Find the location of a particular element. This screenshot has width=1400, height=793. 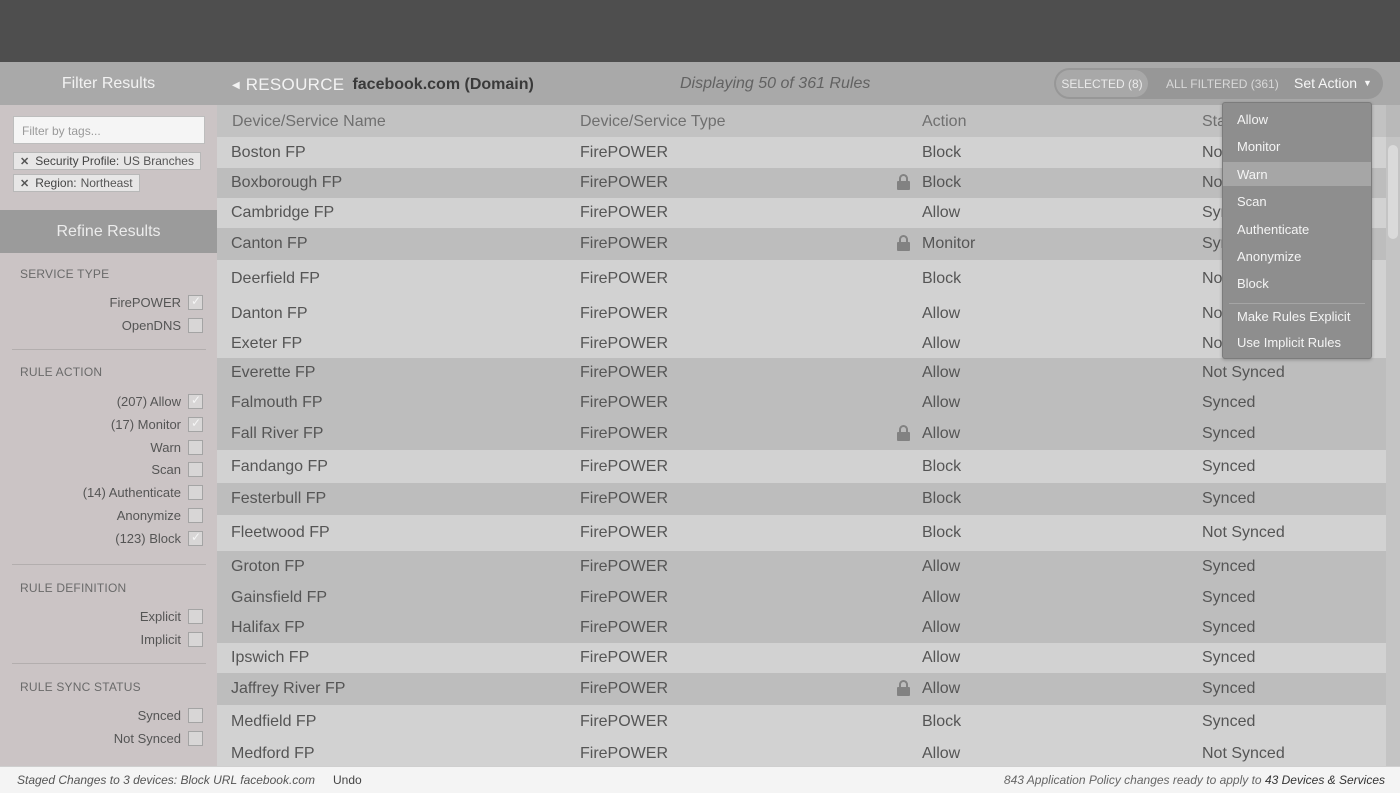

section-title-rule-definition: RULE DEFINITION is located at coordinates (73, 588).